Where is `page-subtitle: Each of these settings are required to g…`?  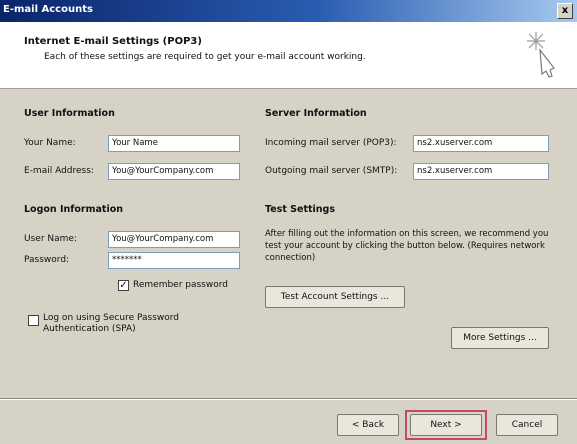
page-subtitle: Each of these settings are required to g… is located at coordinates (205, 57).